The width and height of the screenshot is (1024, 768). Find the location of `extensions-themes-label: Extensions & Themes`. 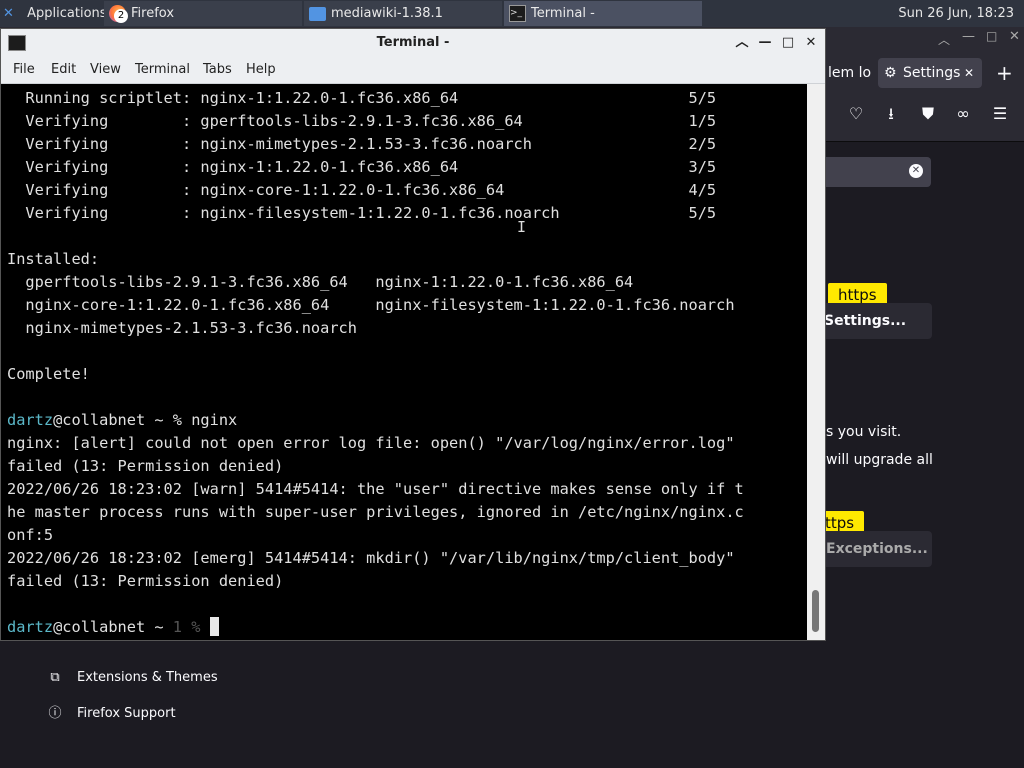

extensions-themes-label: Extensions & Themes is located at coordinates (147, 677).